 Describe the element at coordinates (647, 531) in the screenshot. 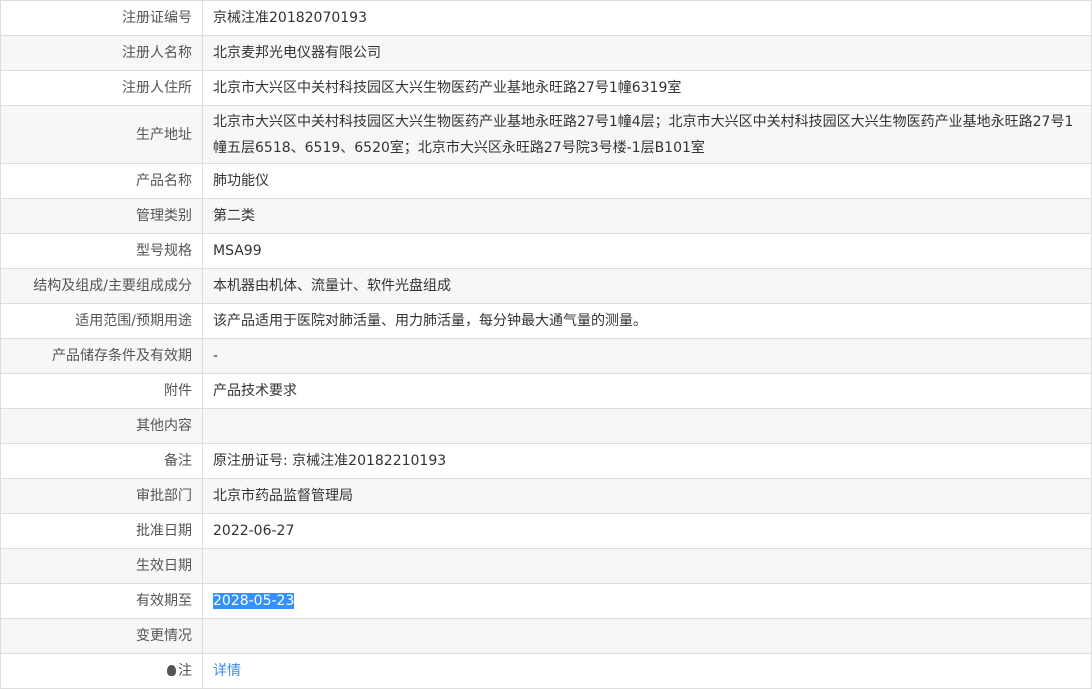

I see `field-value: 2022-06-27` at that location.